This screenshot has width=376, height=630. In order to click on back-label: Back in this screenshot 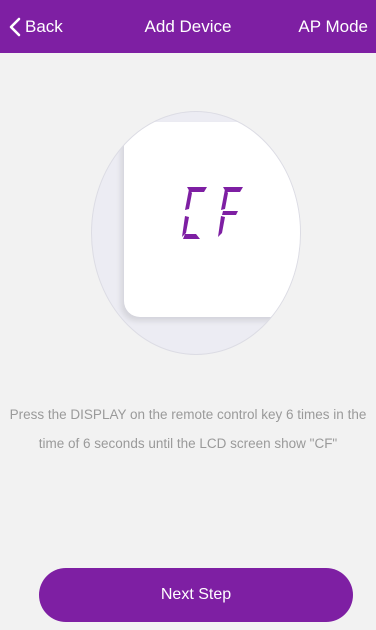, I will do `click(44, 26)`.